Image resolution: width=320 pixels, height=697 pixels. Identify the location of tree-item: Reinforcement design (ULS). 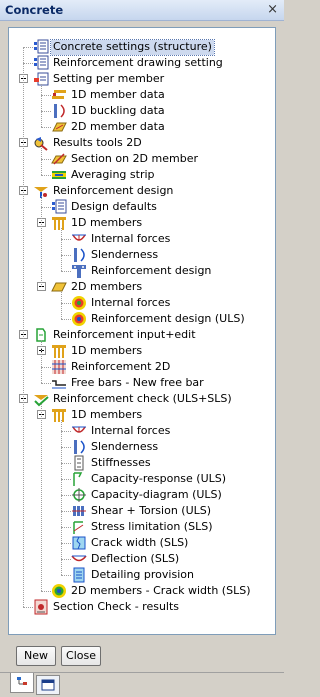
(142, 319).